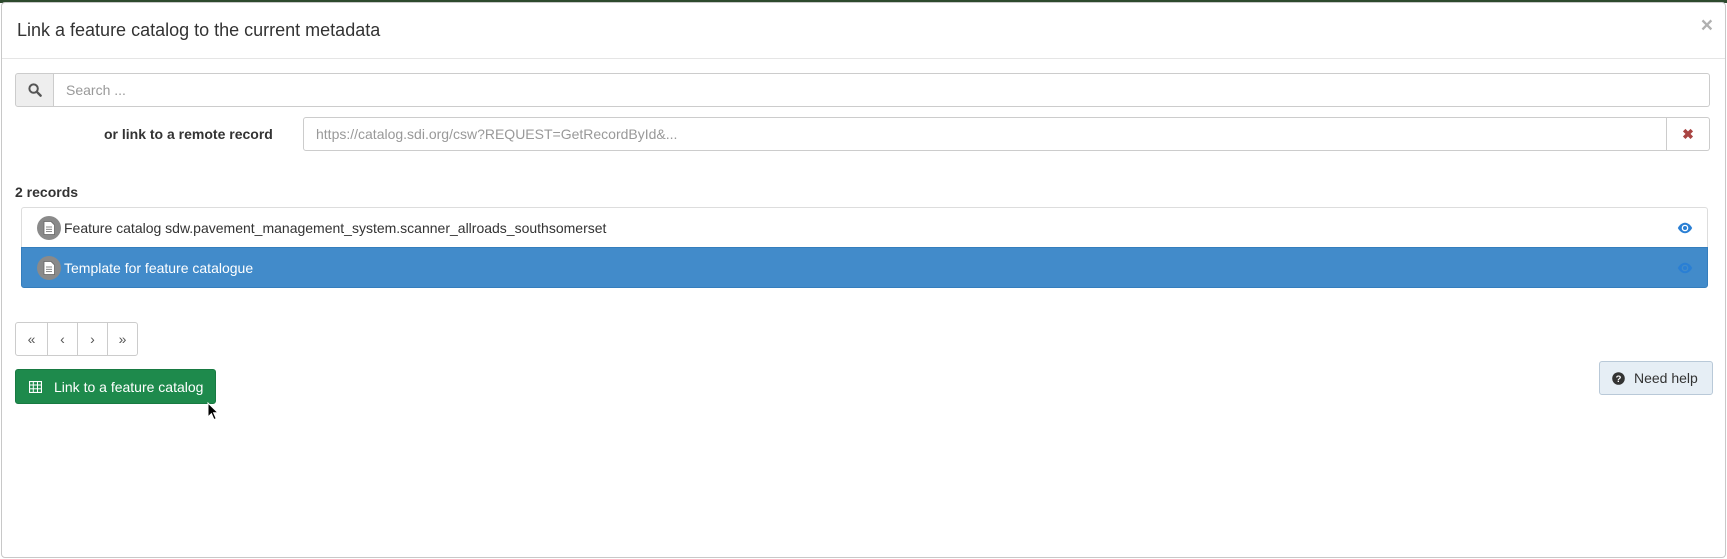 The width and height of the screenshot is (1727, 559). Describe the element at coordinates (864, 267) in the screenshot. I see `result-item: Template for feature catalogue` at that location.